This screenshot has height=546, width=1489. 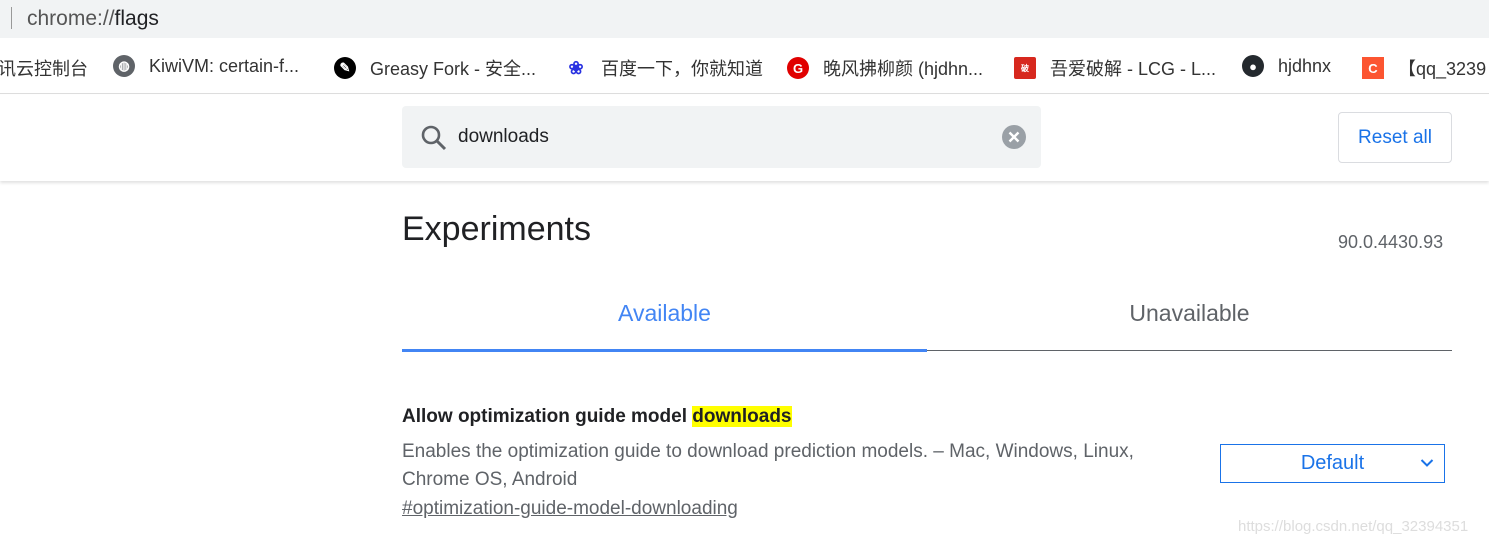 What do you see at coordinates (682, 69) in the screenshot?
I see `bookmark-label: 百度一下，你就知道` at bounding box center [682, 69].